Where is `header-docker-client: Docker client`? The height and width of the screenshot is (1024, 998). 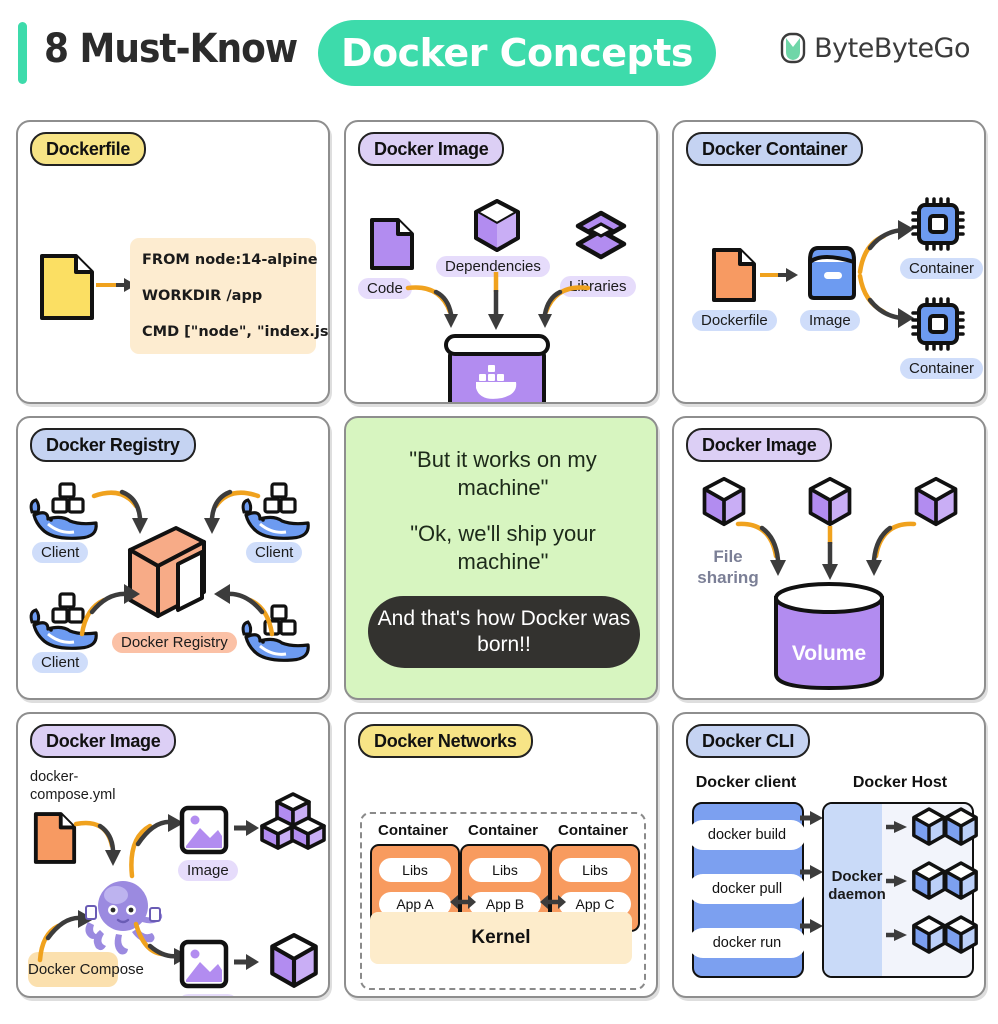 header-docker-client: Docker client is located at coordinates (746, 782).